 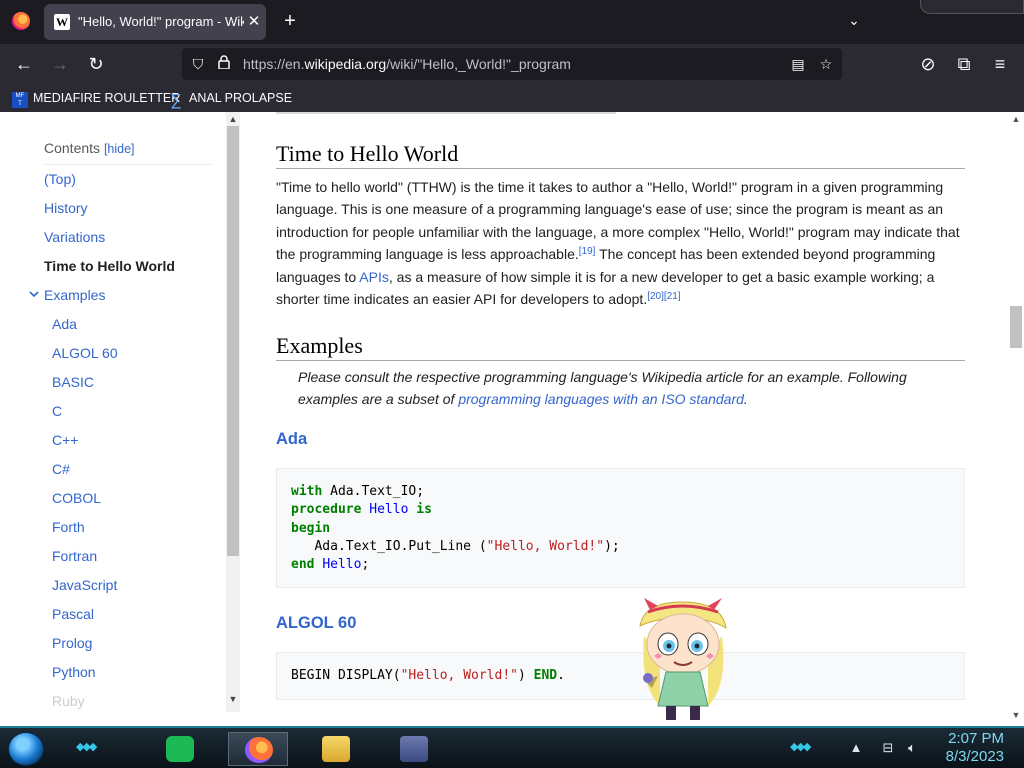 What do you see at coordinates (1016, 419) in the screenshot?
I see `page-scrollbar: ▲ ▼` at bounding box center [1016, 419].